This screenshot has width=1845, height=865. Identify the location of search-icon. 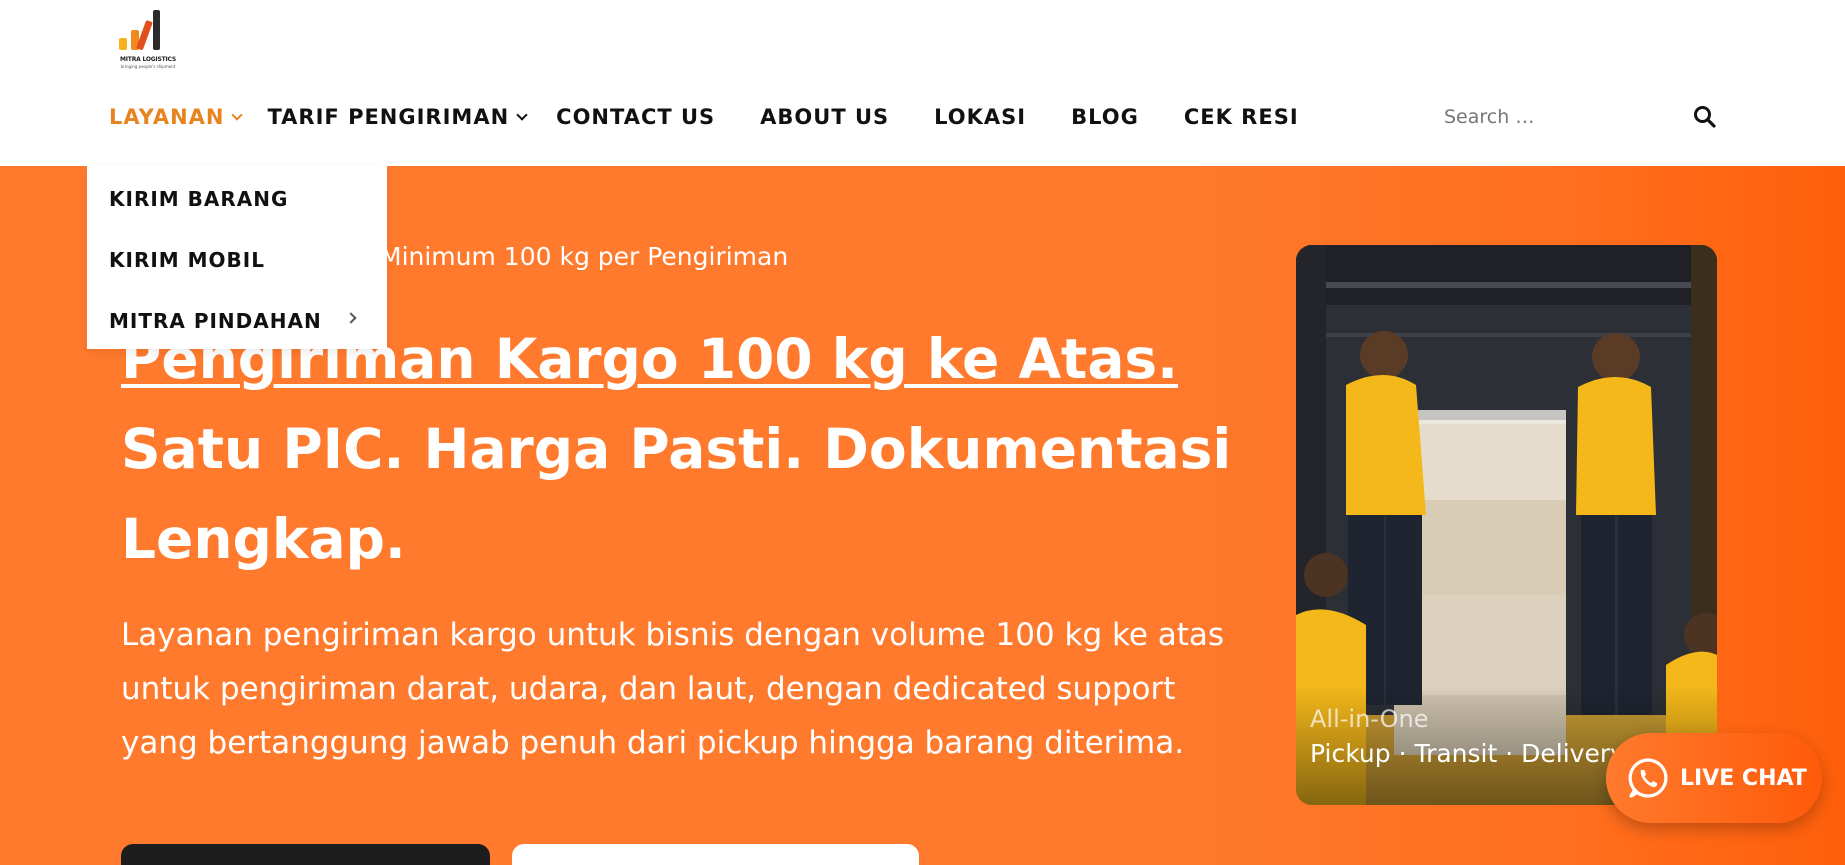
(1705, 117).